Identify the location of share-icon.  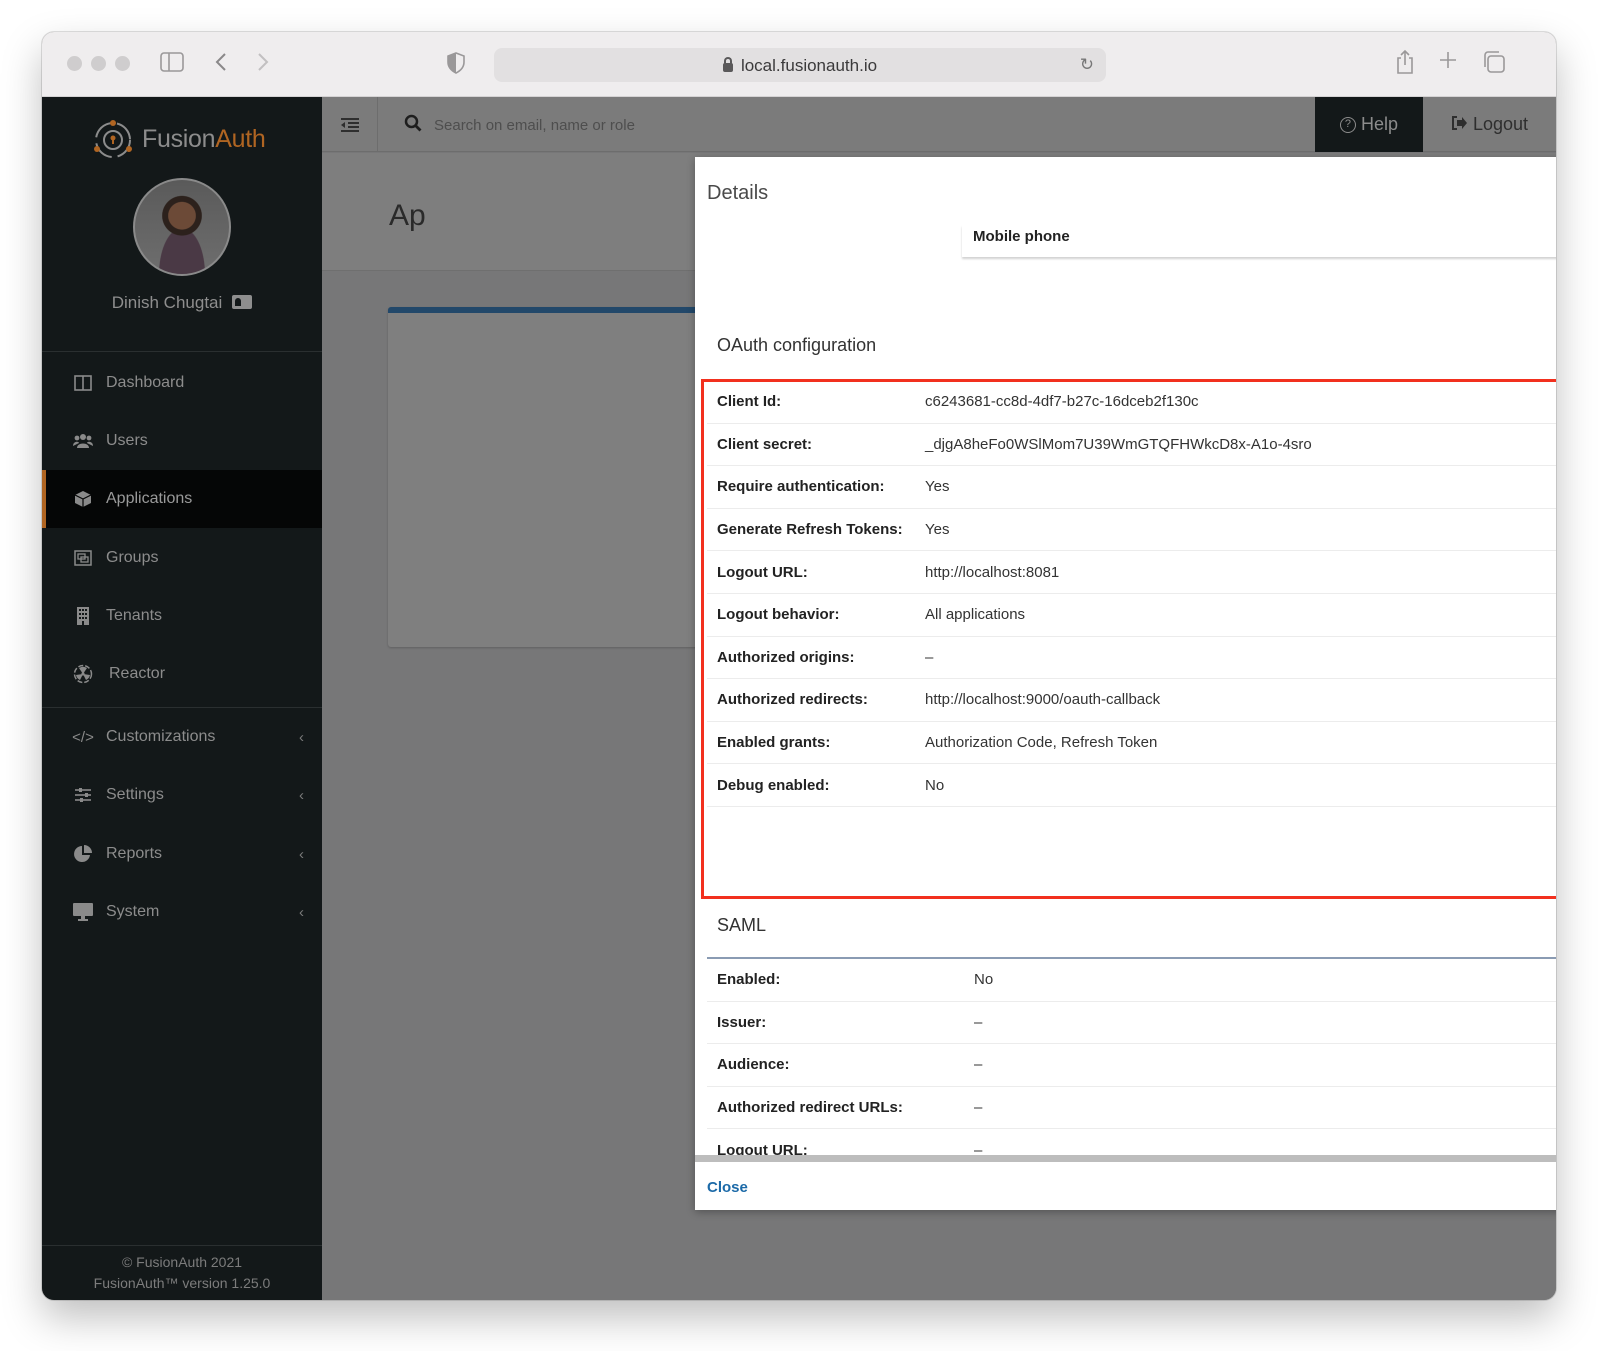
(1405, 64).